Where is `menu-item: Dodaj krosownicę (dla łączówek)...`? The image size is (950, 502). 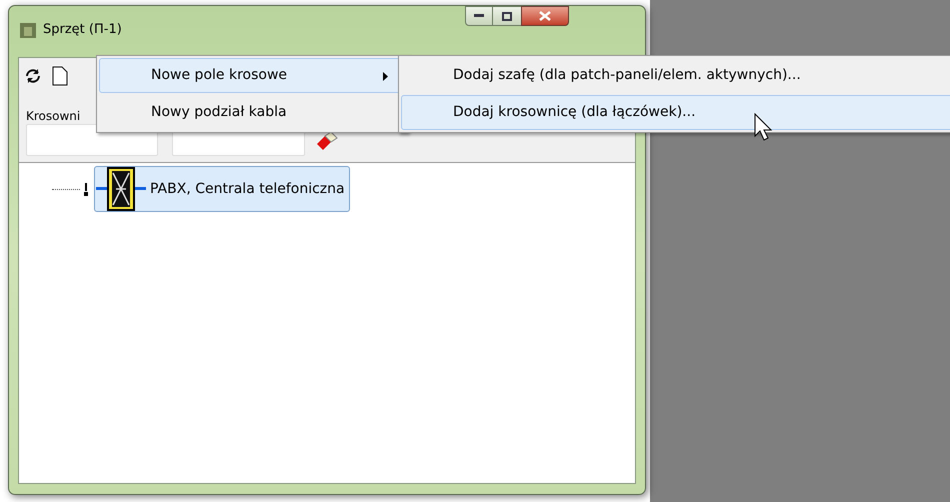
menu-item: Dodaj krosownicę (dla łączówek)... is located at coordinates (675, 112).